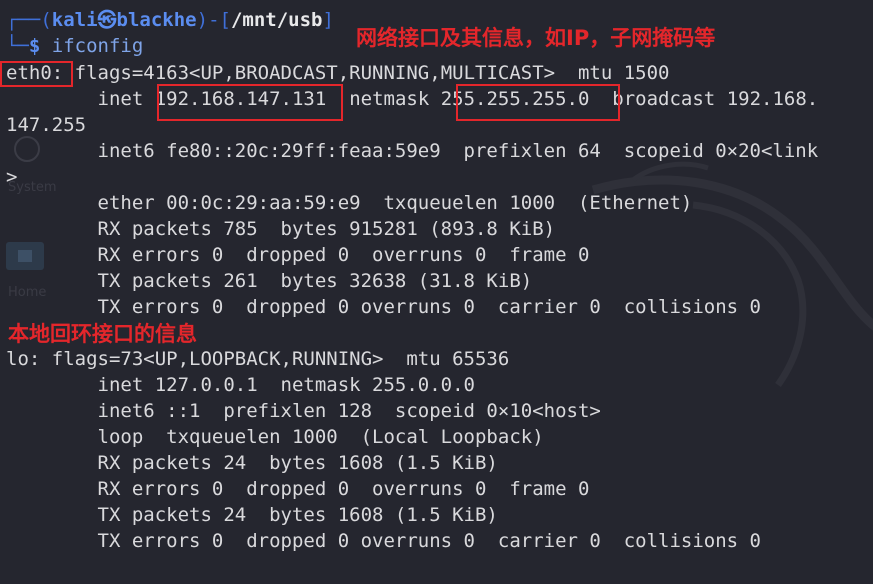 This screenshot has width=873, height=584. What do you see at coordinates (275, 437) in the screenshot?
I see `lo-loop-line: loop txqueuelen 1000 (Local Loopback)` at bounding box center [275, 437].